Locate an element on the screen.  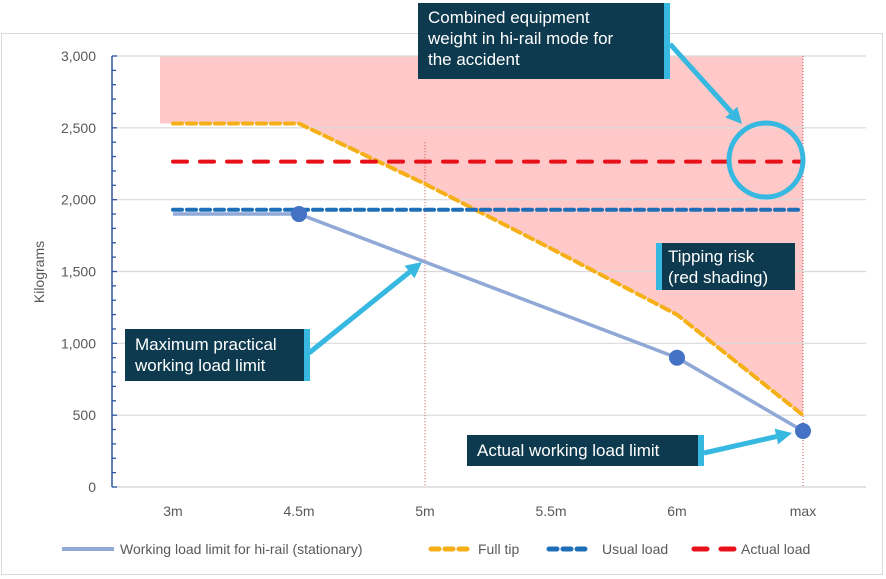
callout-tipping-line-2: (red shading) is located at coordinates (718, 277).